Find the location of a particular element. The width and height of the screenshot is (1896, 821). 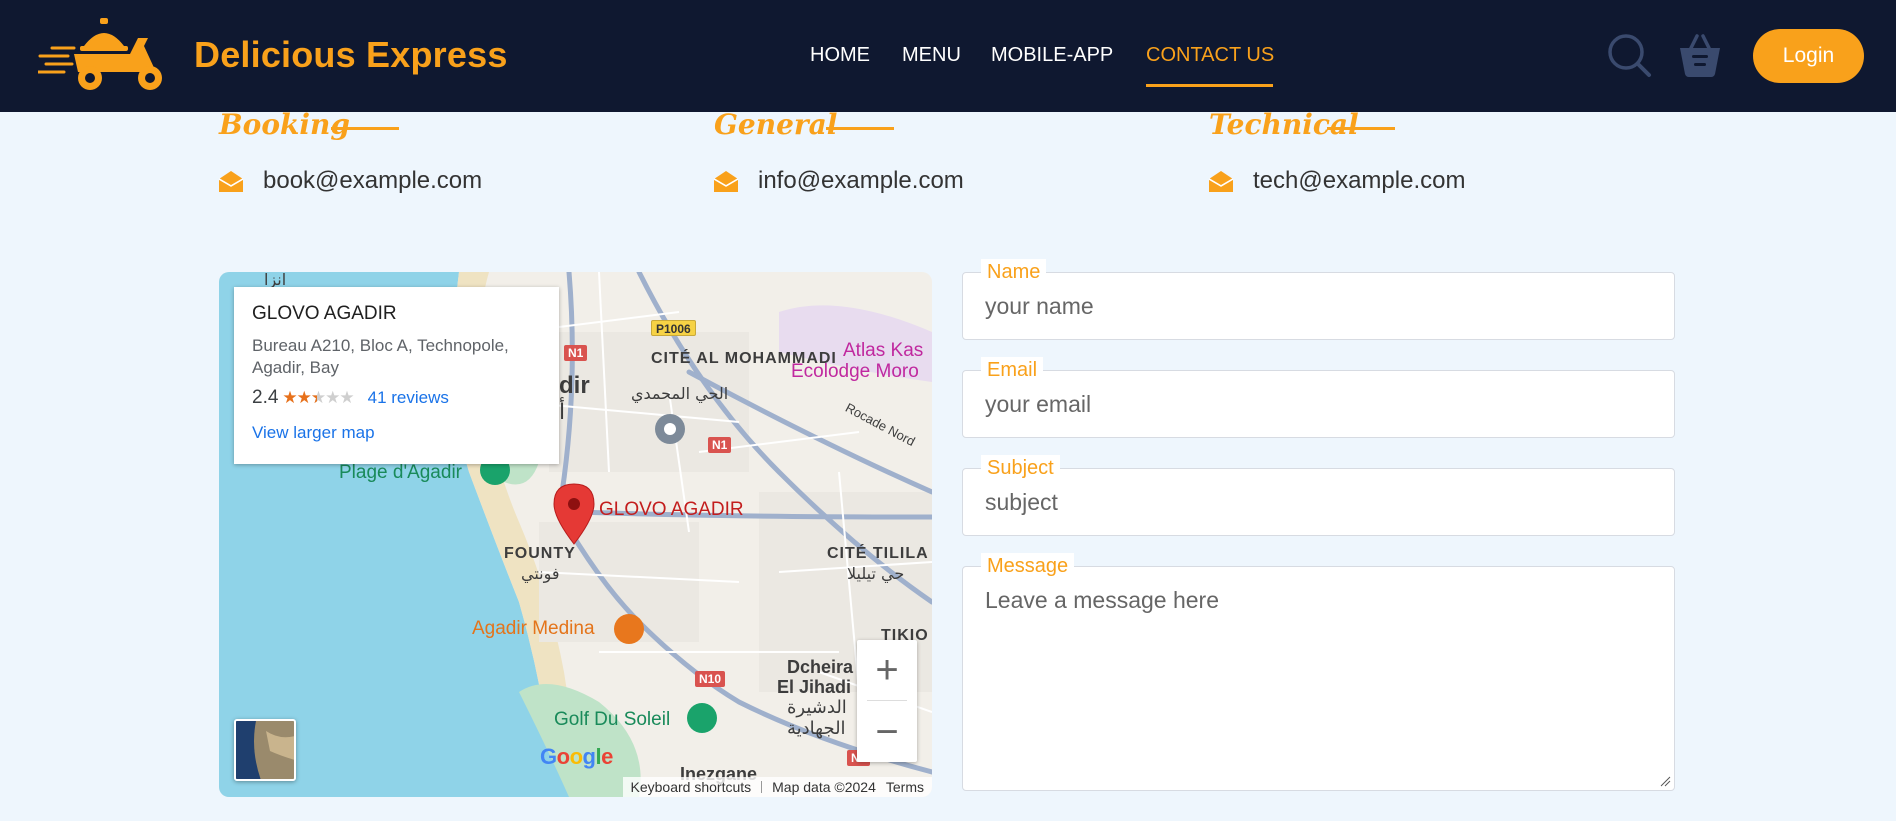

footer-divider is located at coordinates (762, 787).